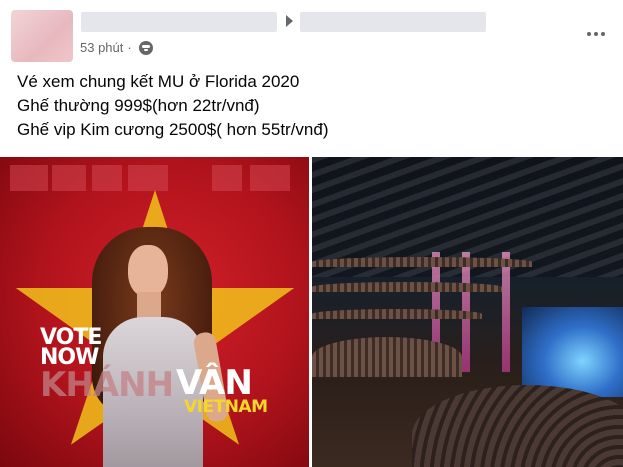 Image resolution: width=623 pixels, height=467 pixels. I want to click on more-options-button, so click(596, 34).